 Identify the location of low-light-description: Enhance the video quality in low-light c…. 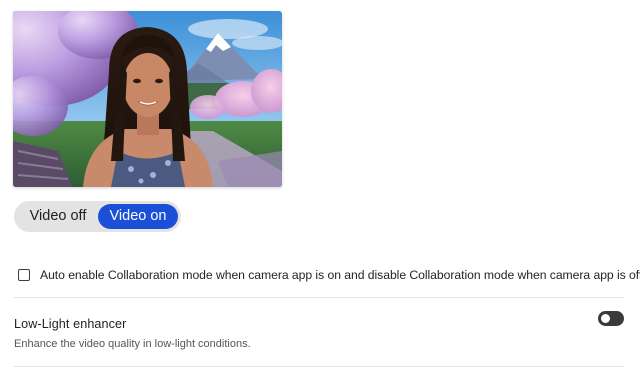
(132, 344).